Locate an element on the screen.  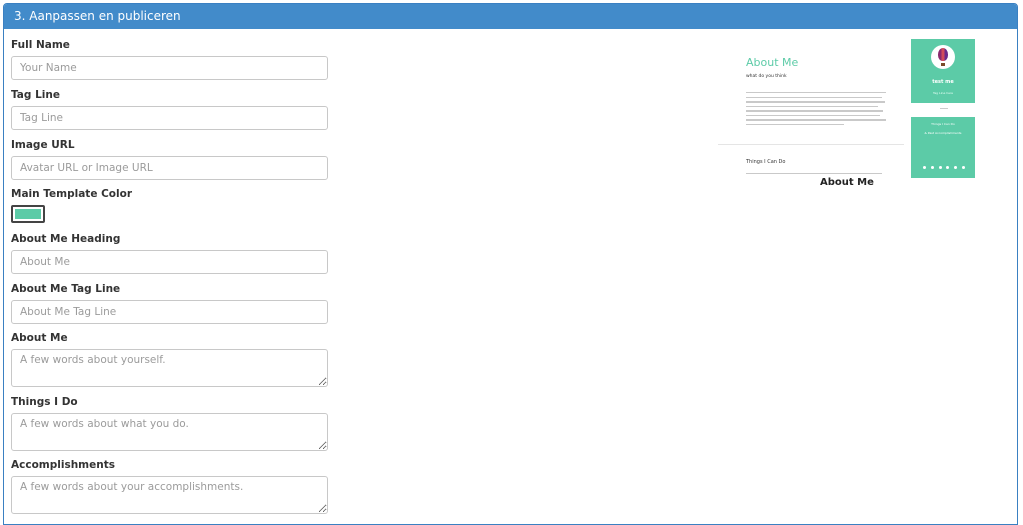
color-swatch is located at coordinates (28, 214).